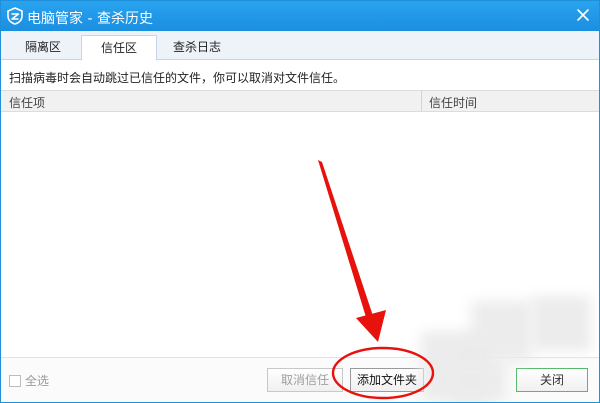 Image resolution: width=600 pixels, height=403 pixels. I want to click on column-divider, so click(421, 101).